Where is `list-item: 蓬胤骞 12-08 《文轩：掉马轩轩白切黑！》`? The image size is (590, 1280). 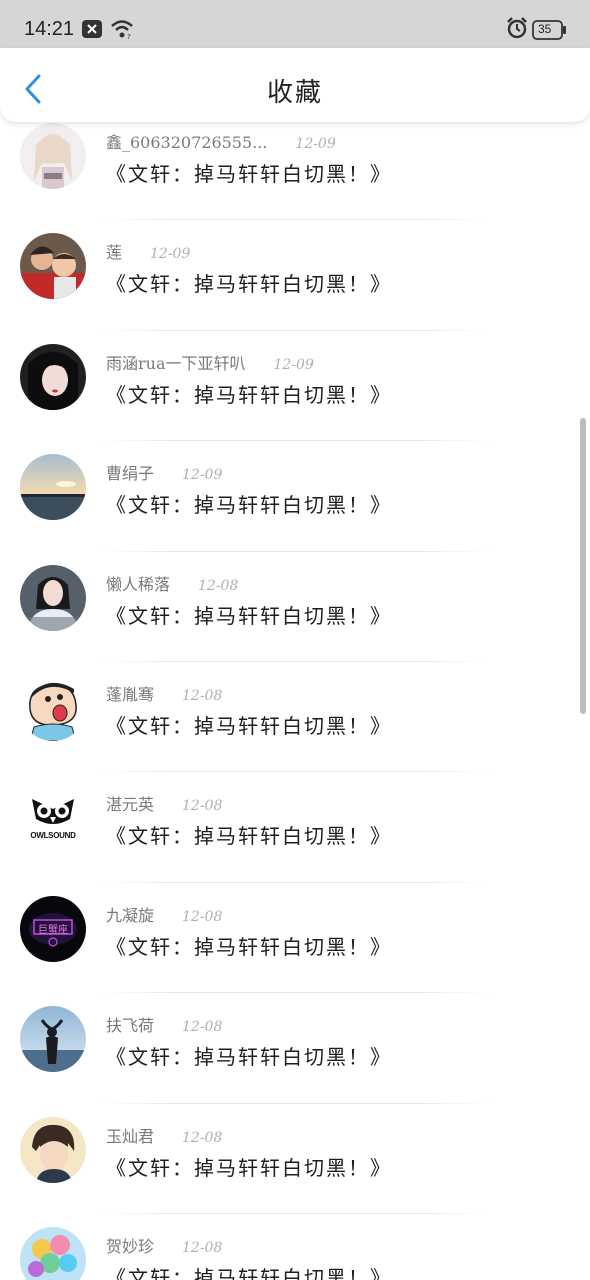 list-item: 蓬胤骞 12-08 《文轩：掉马轩轩白切黑！》 is located at coordinates (295, 717).